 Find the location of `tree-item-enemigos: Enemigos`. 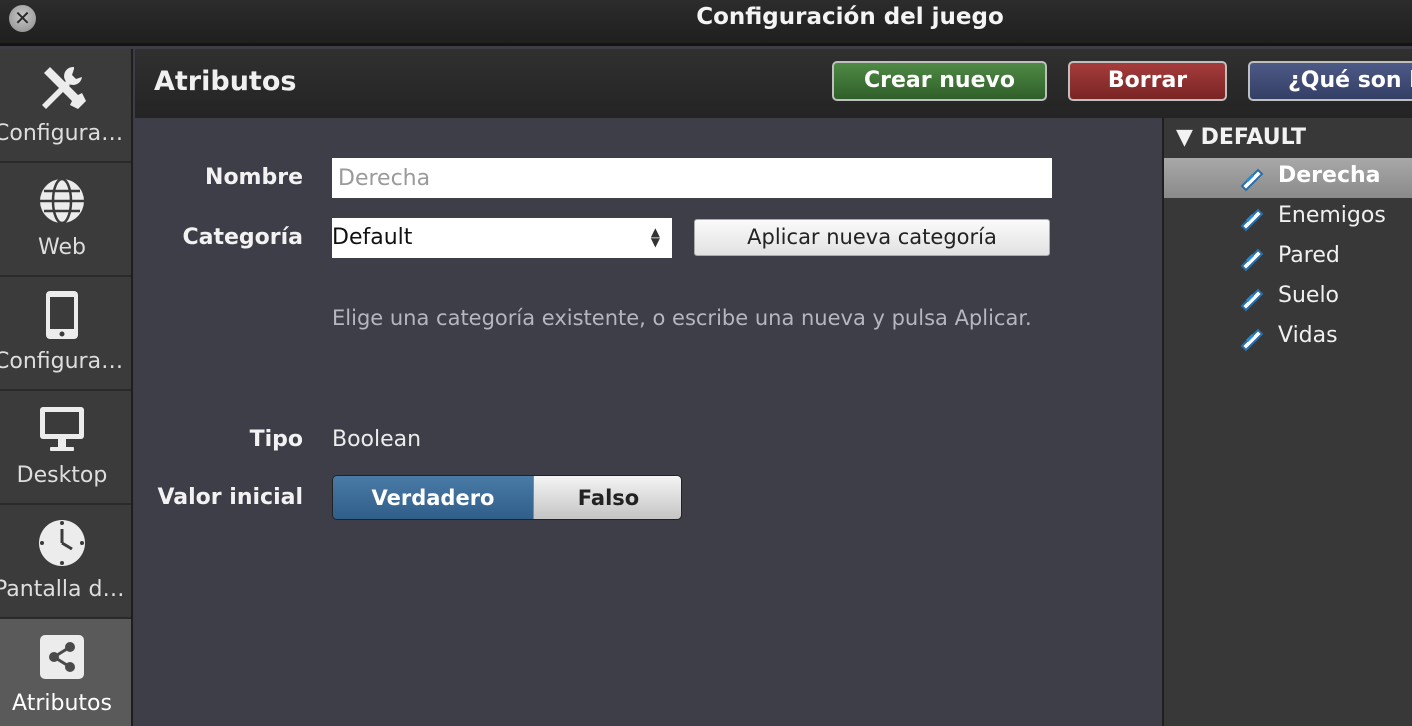

tree-item-enemigos: Enemigos is located at coordinates (1288, 218).